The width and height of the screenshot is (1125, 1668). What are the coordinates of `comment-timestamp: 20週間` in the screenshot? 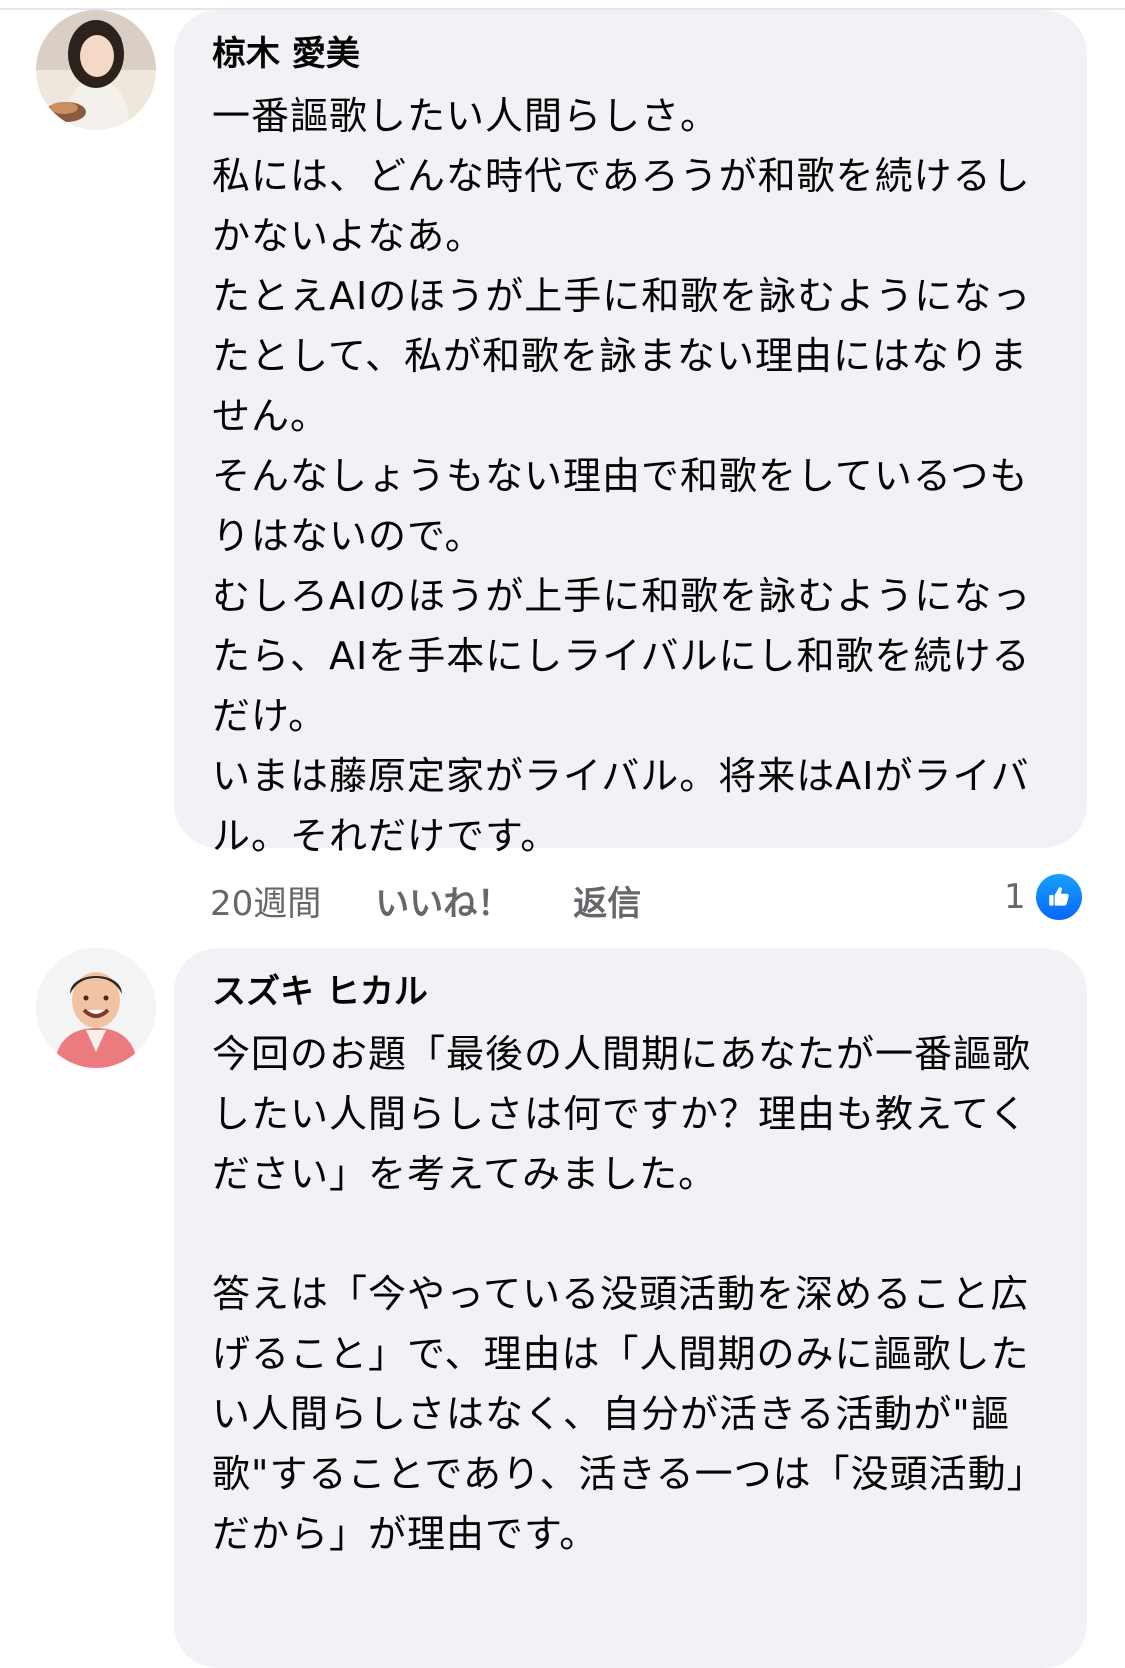 It's located at (265, 900).